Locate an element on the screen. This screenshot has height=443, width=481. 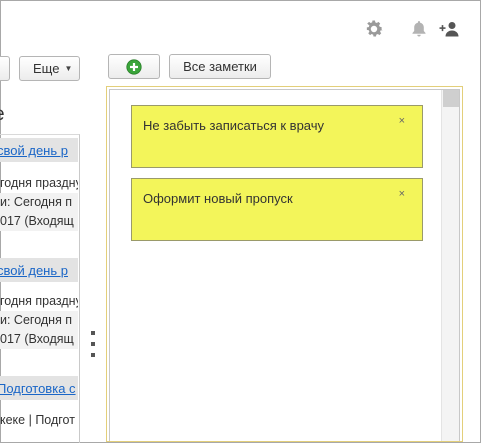
settings-gear-icon is located at coordinates (374, 29).